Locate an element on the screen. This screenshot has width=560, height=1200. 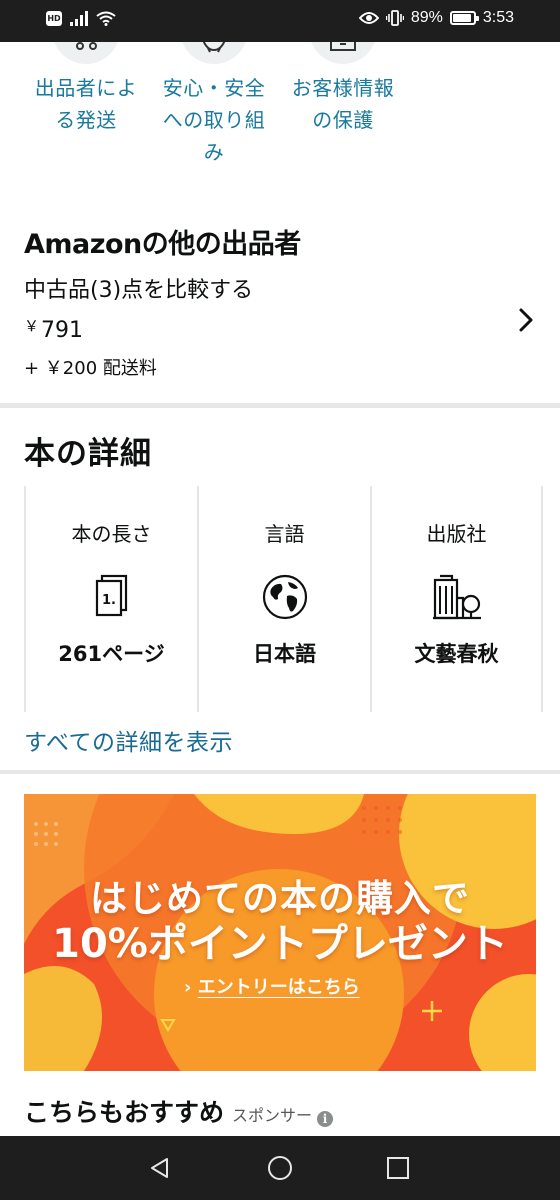
shipping-fee: + ￥200 配送料 is located at coordinates (90, 368).